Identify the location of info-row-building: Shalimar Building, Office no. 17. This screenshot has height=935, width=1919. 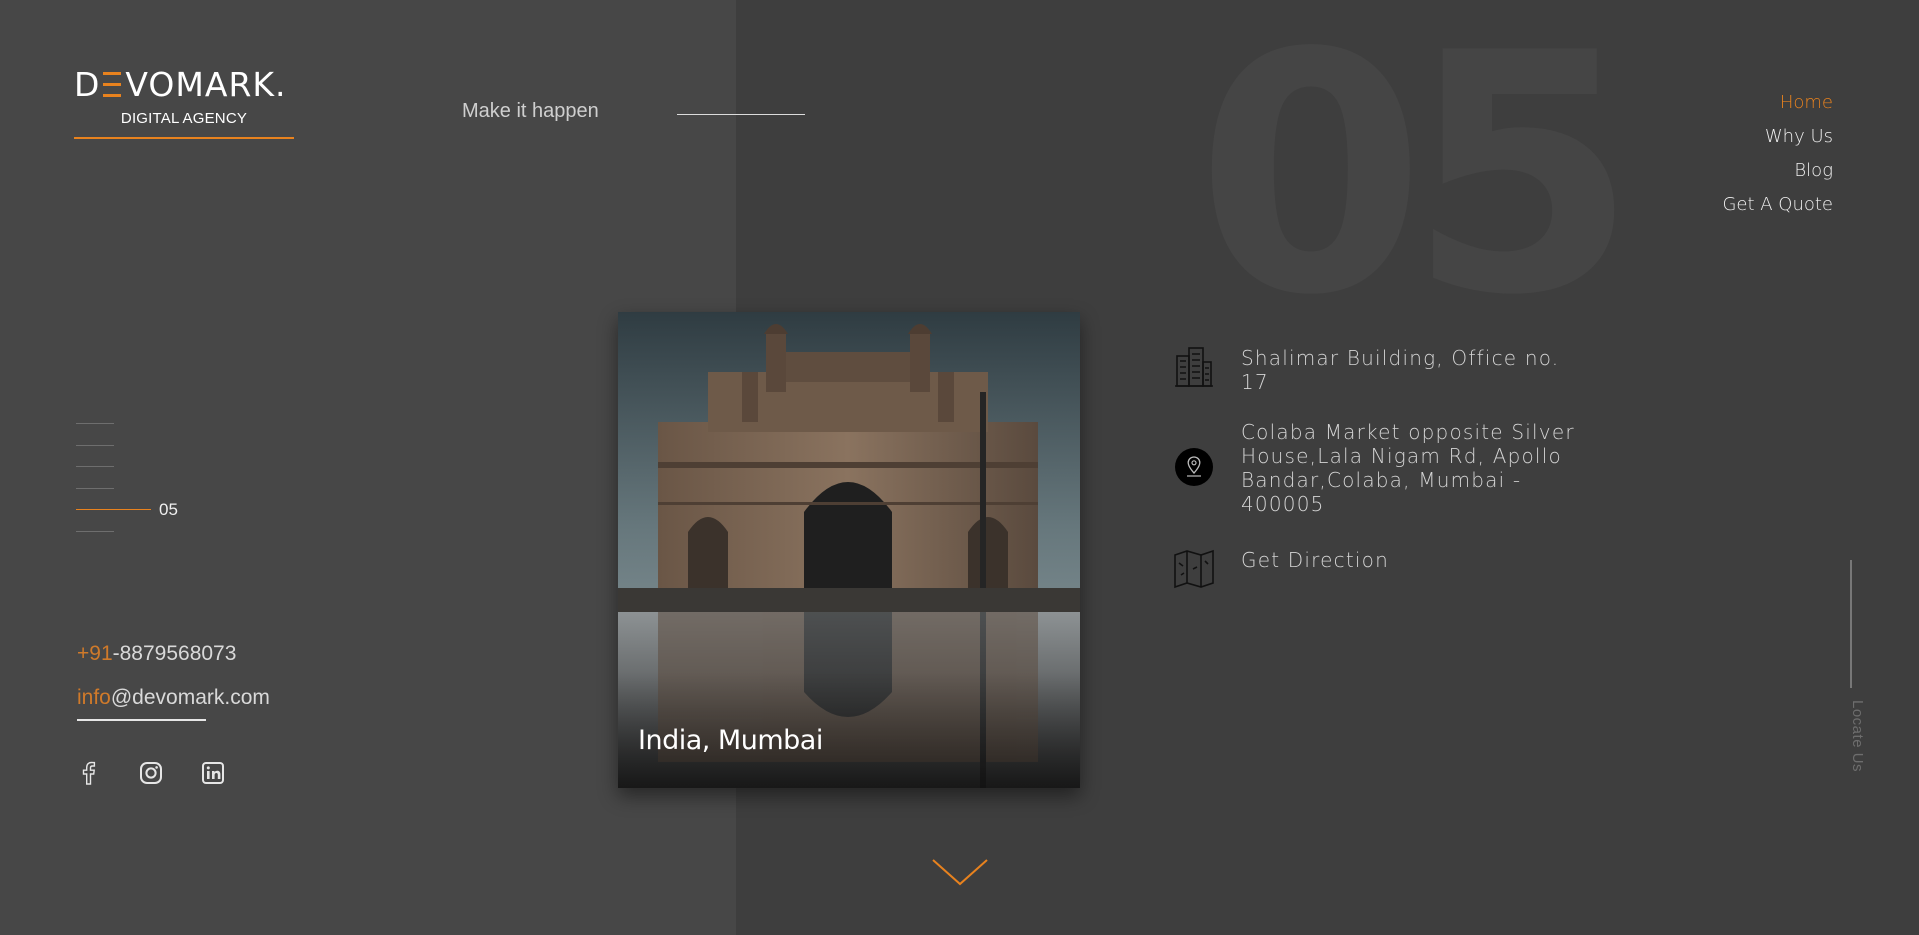
(1377, 370).